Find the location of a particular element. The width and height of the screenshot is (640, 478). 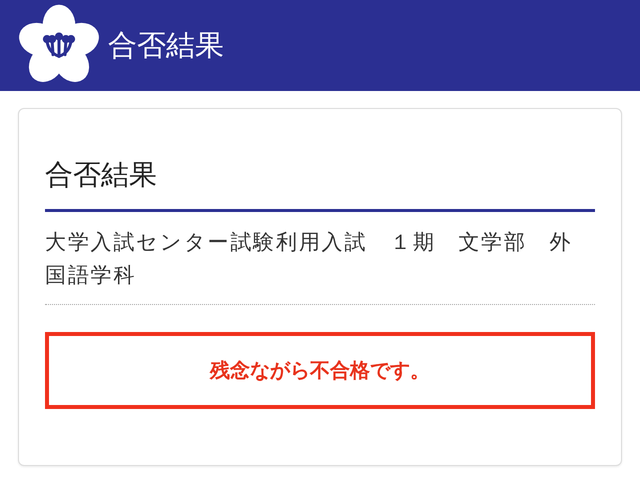

page-title: 合否結果 is located at coordinates (166, 45).